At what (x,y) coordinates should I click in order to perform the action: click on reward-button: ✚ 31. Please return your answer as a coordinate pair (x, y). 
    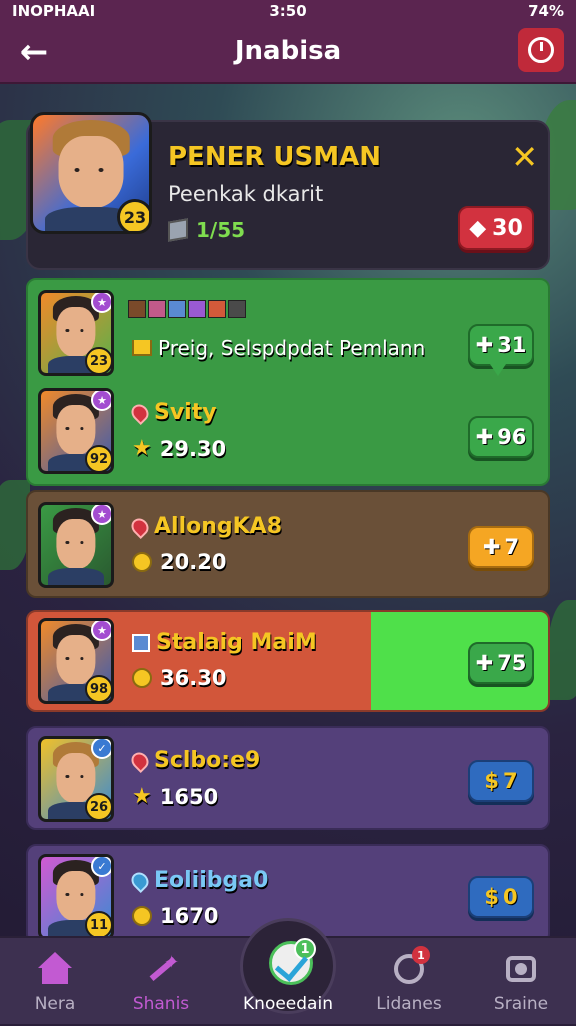
    Looking at the image, I should click on (501, 350).